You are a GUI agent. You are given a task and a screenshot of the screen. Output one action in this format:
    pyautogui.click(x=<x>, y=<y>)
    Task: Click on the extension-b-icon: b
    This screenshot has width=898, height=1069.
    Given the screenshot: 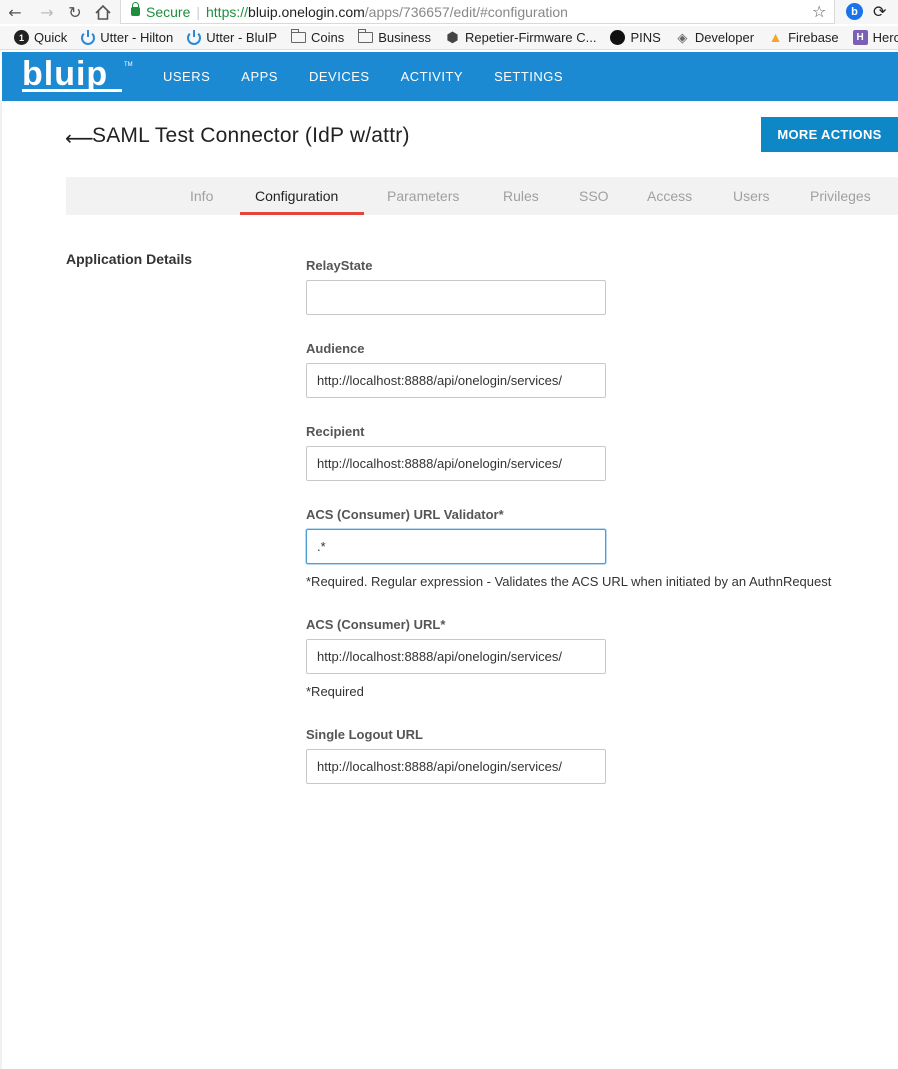 What is the action you would take?
    pyautogui.click(x=854, y=11)
    